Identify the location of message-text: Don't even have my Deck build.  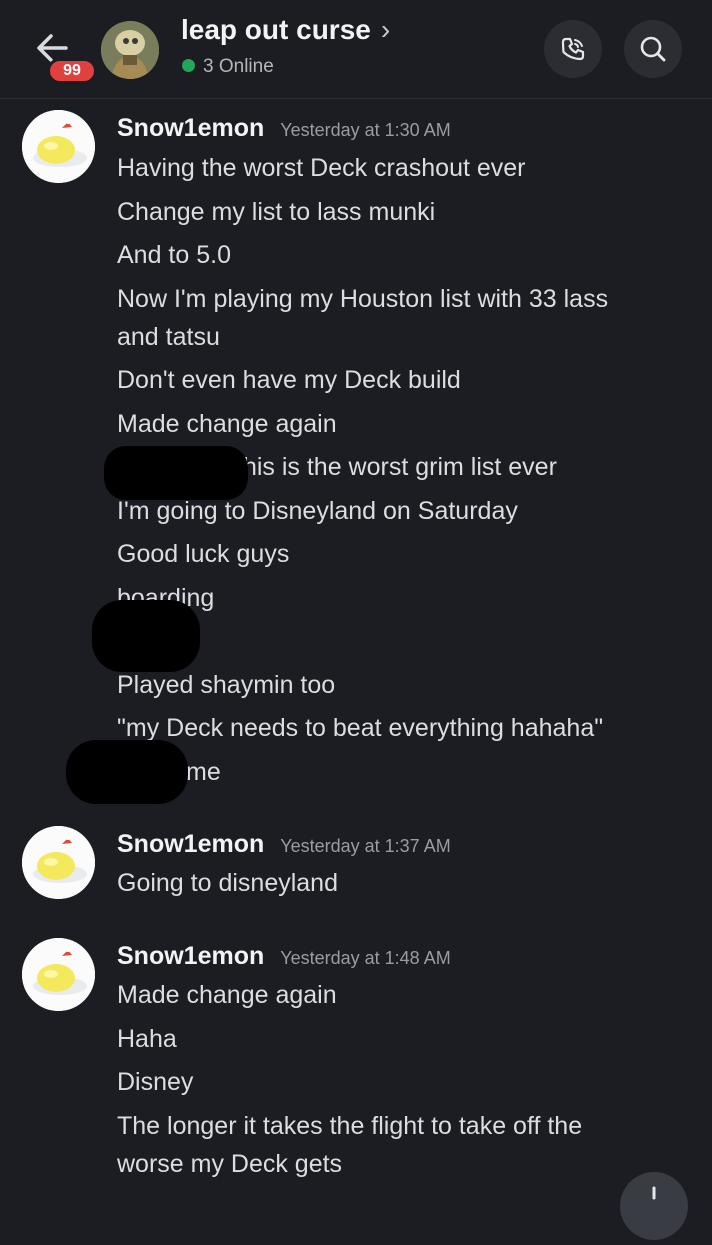
(289, 380).